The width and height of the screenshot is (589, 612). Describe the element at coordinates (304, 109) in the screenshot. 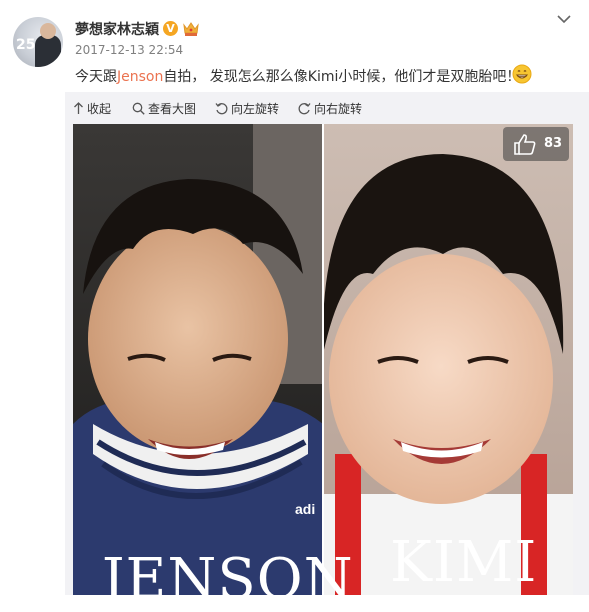

I see `rotate-right-icon` at that location.